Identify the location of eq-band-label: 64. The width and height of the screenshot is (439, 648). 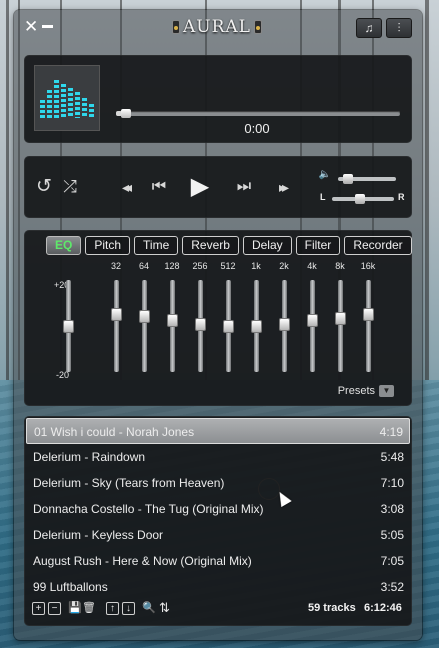
(143, 266).